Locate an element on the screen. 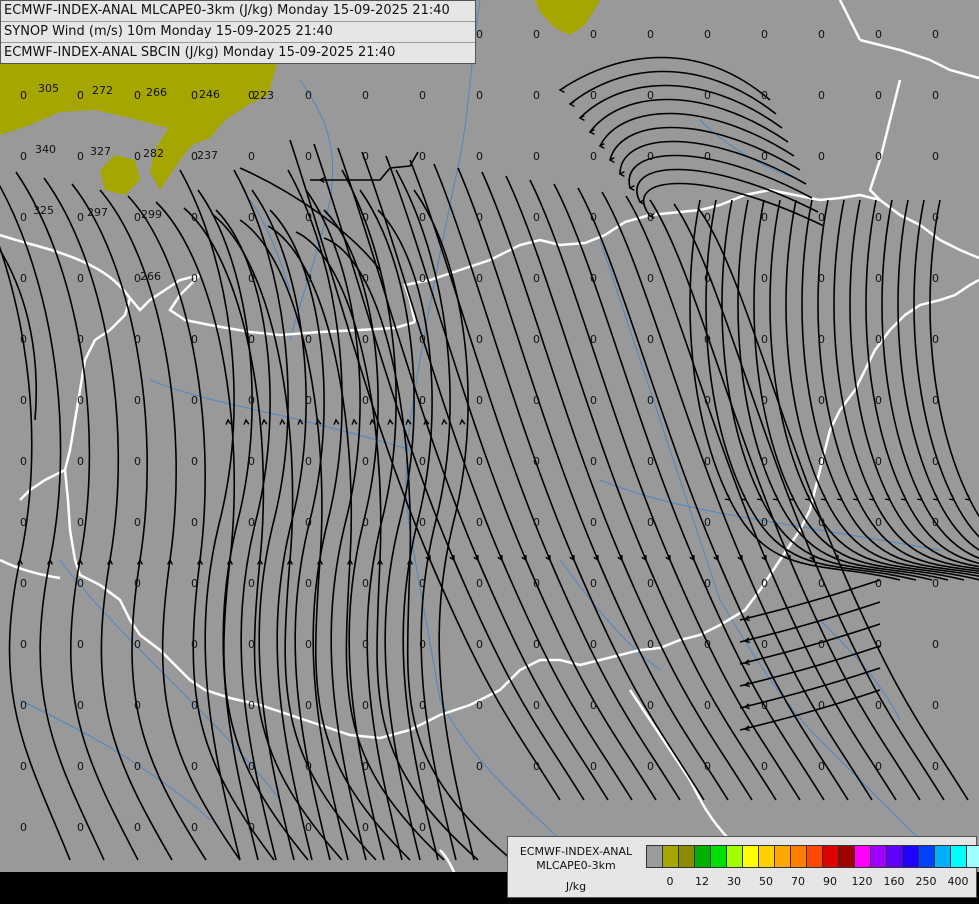 Image resolution: width=979 pixels, height=904 pixels. sbcin-label: 266 is located at coordinates (150, 276).